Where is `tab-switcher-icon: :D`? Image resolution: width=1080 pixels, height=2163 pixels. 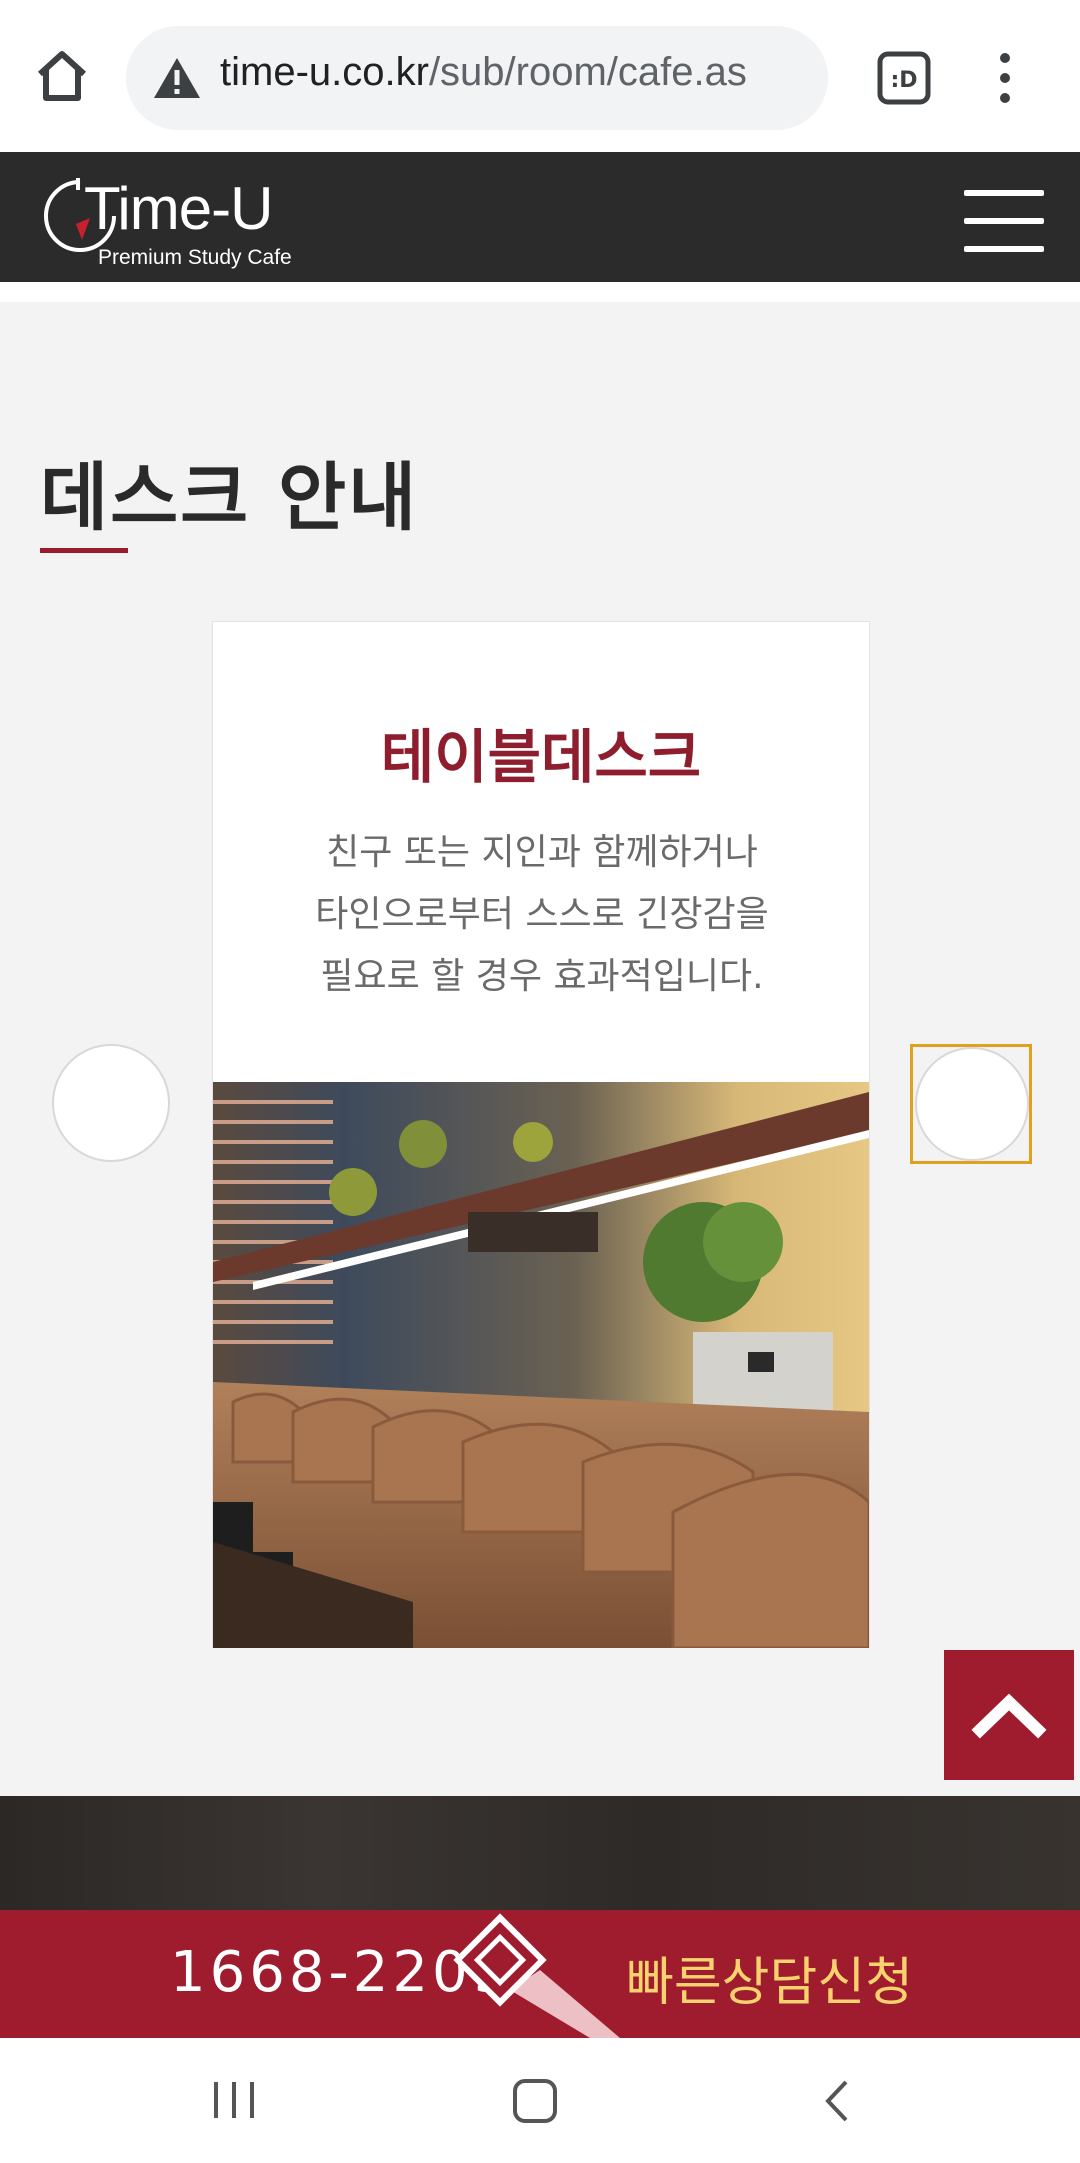
tab-switcher-icon: :D is located at coordinates (904, 78).